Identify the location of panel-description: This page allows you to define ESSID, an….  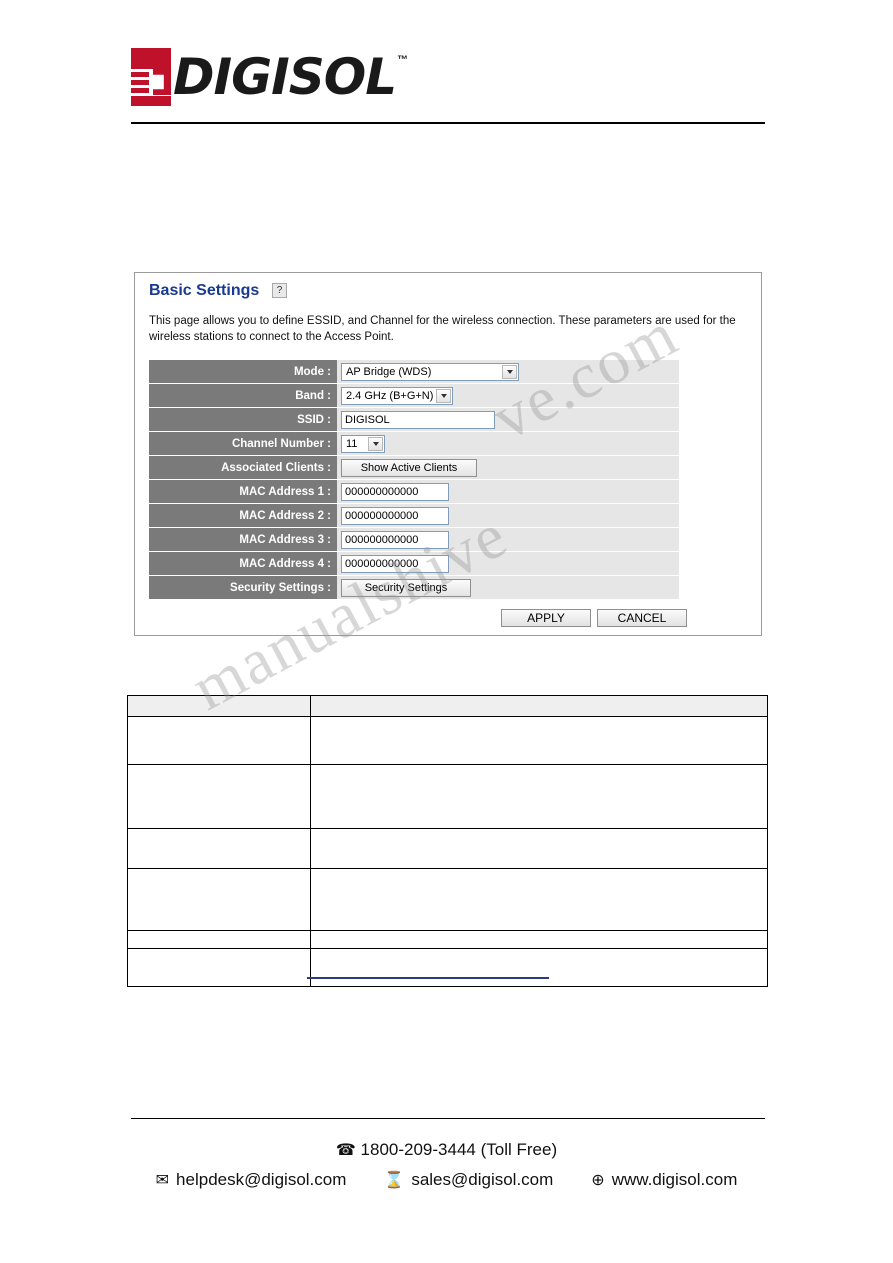
(442, 329).